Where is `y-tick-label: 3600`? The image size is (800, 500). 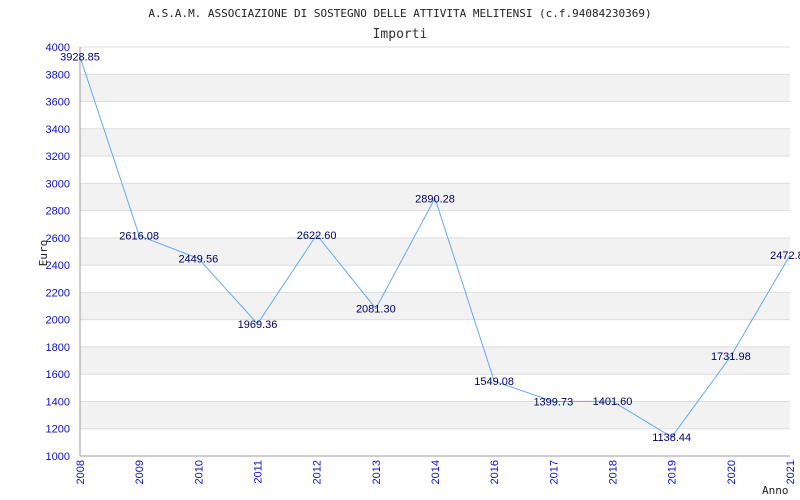
y-tick-label: 3600 is located at coordinates (58, 103).